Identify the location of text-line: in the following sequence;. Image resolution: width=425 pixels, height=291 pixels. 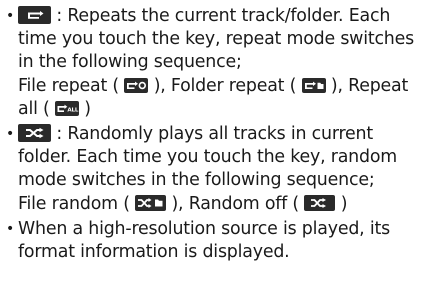
(130, 62).